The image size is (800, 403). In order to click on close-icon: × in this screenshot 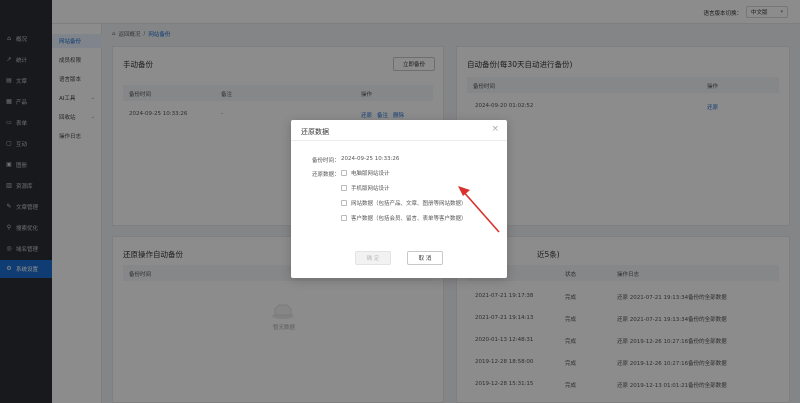, I will do `click(495, 129)`.